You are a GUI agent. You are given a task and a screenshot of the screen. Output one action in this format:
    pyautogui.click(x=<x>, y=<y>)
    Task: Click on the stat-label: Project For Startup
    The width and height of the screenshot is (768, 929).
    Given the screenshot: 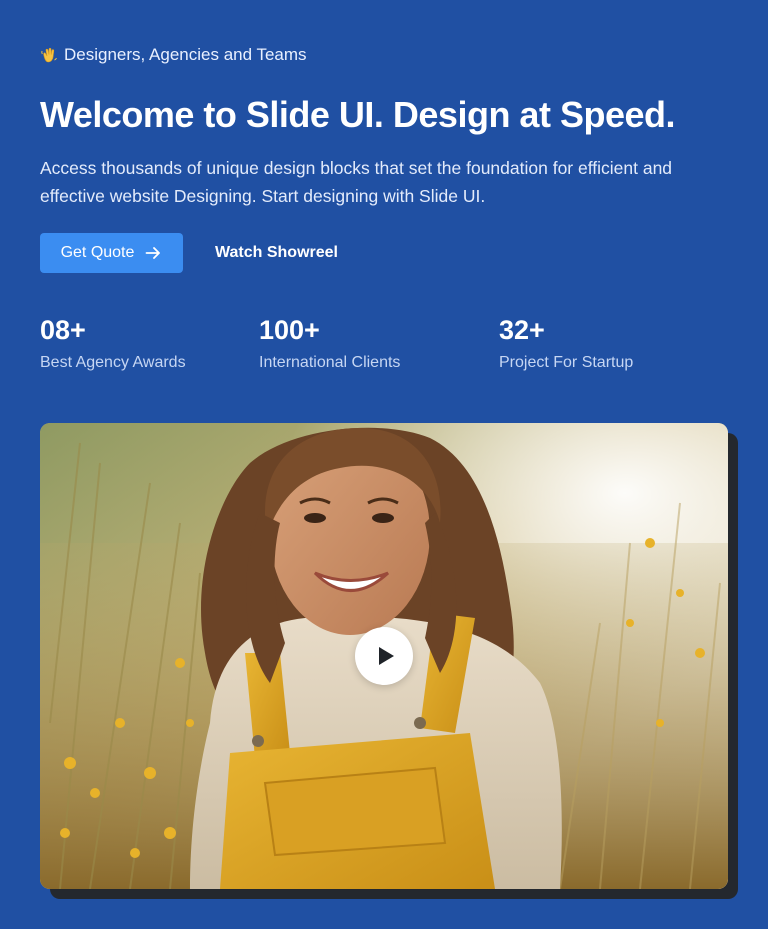 What is the action you would take?
    pyautogui.click(x=566, y=362)
    